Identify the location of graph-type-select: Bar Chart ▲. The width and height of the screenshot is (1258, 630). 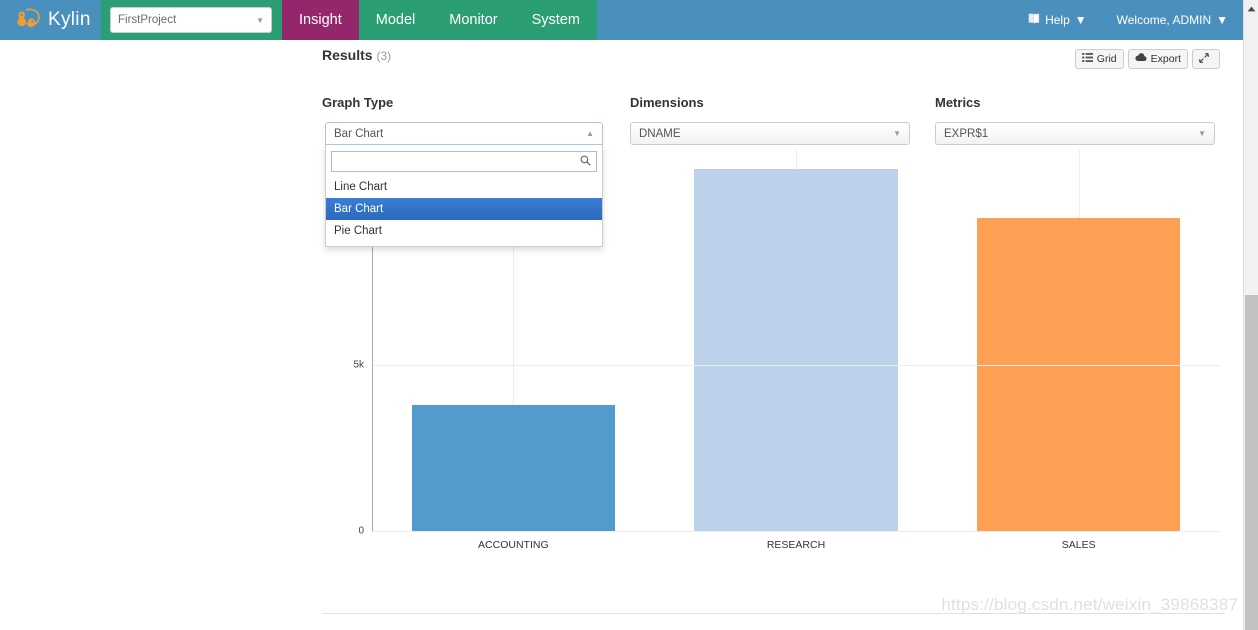
(464, 133).